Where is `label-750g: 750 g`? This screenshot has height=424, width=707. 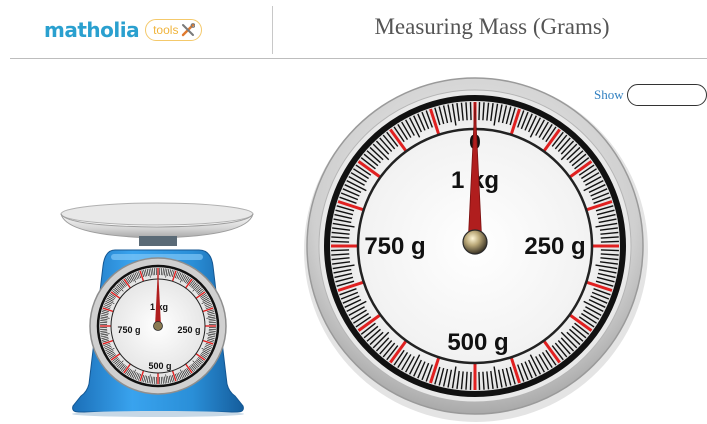 label-750g: 750 g is located at coordinates (394, 246).